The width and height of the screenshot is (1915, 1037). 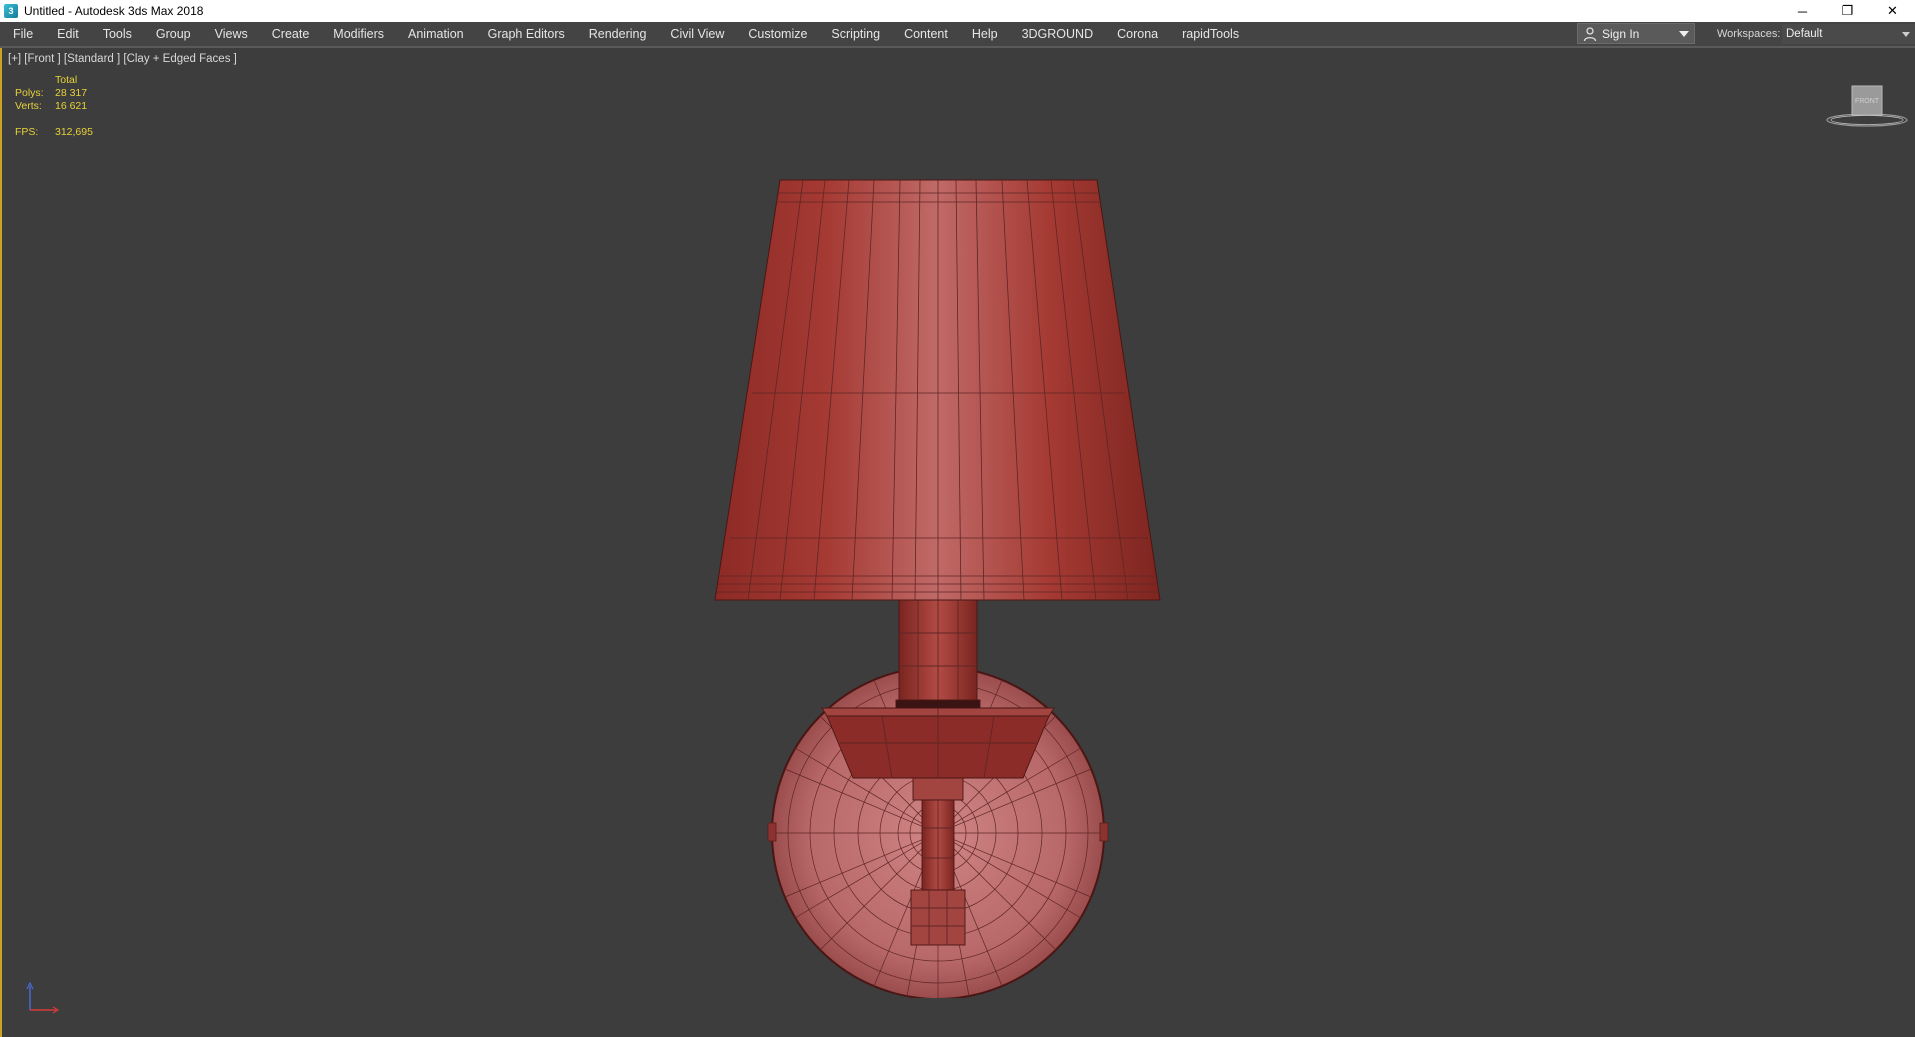 I want to click on fps-value: 312,695, so click(x=74, y=132).